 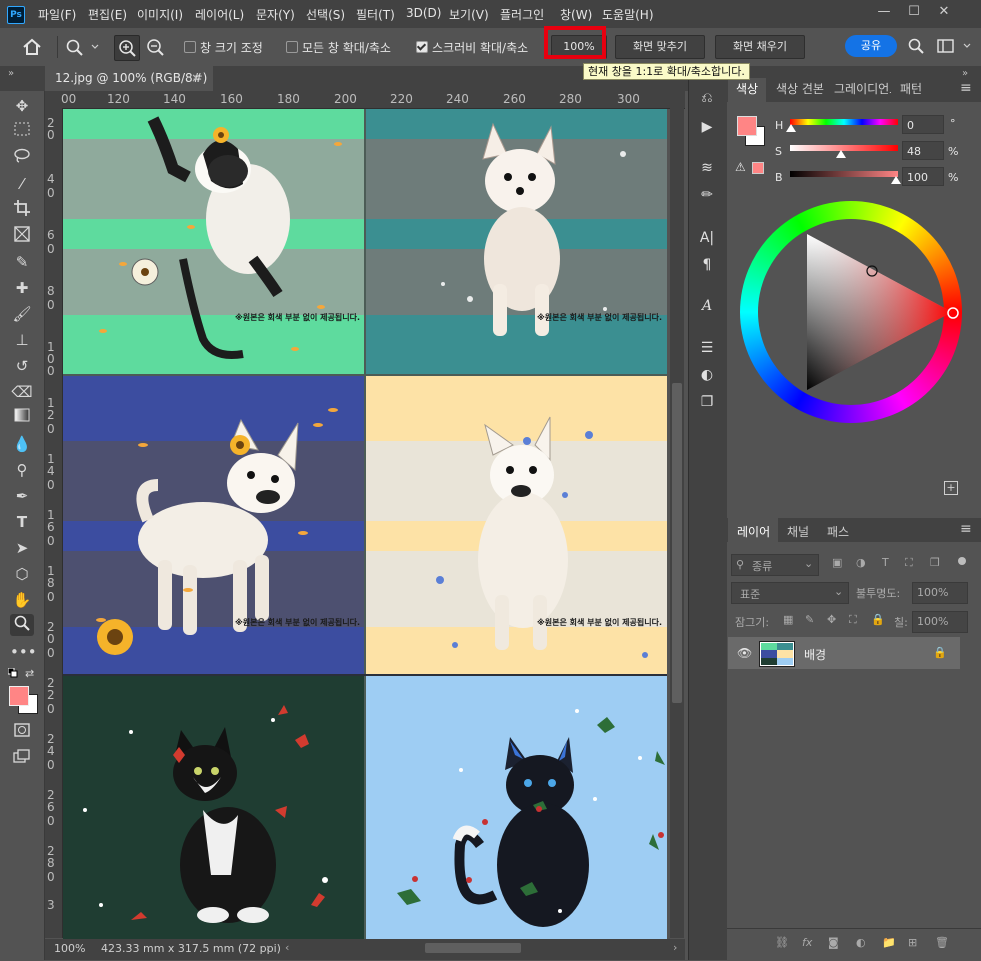 What do you see at coordinates (914, 12) in the screenshot?
I see `maximize-button: ☐` at bounding box center [914, 12].